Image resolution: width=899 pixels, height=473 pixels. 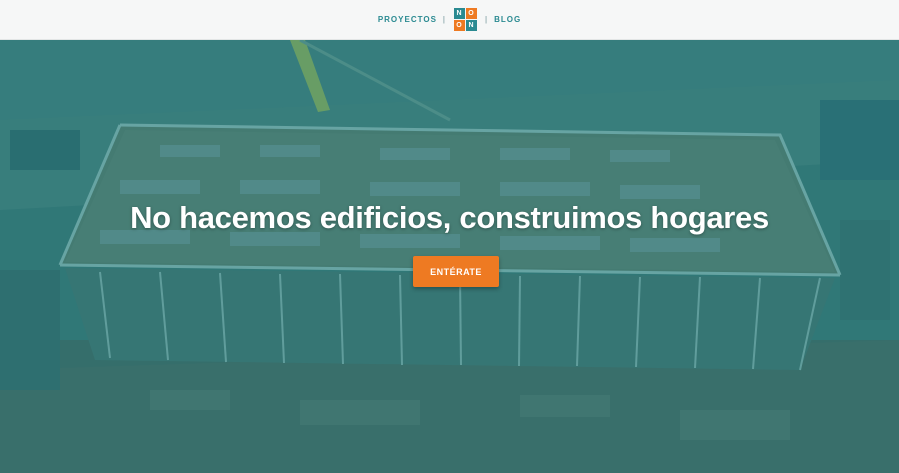 What do you see at coordinates (507, 19) in the screenshot?
I see `nav-link-blog: BLOG` at bounding box center [507, 19].